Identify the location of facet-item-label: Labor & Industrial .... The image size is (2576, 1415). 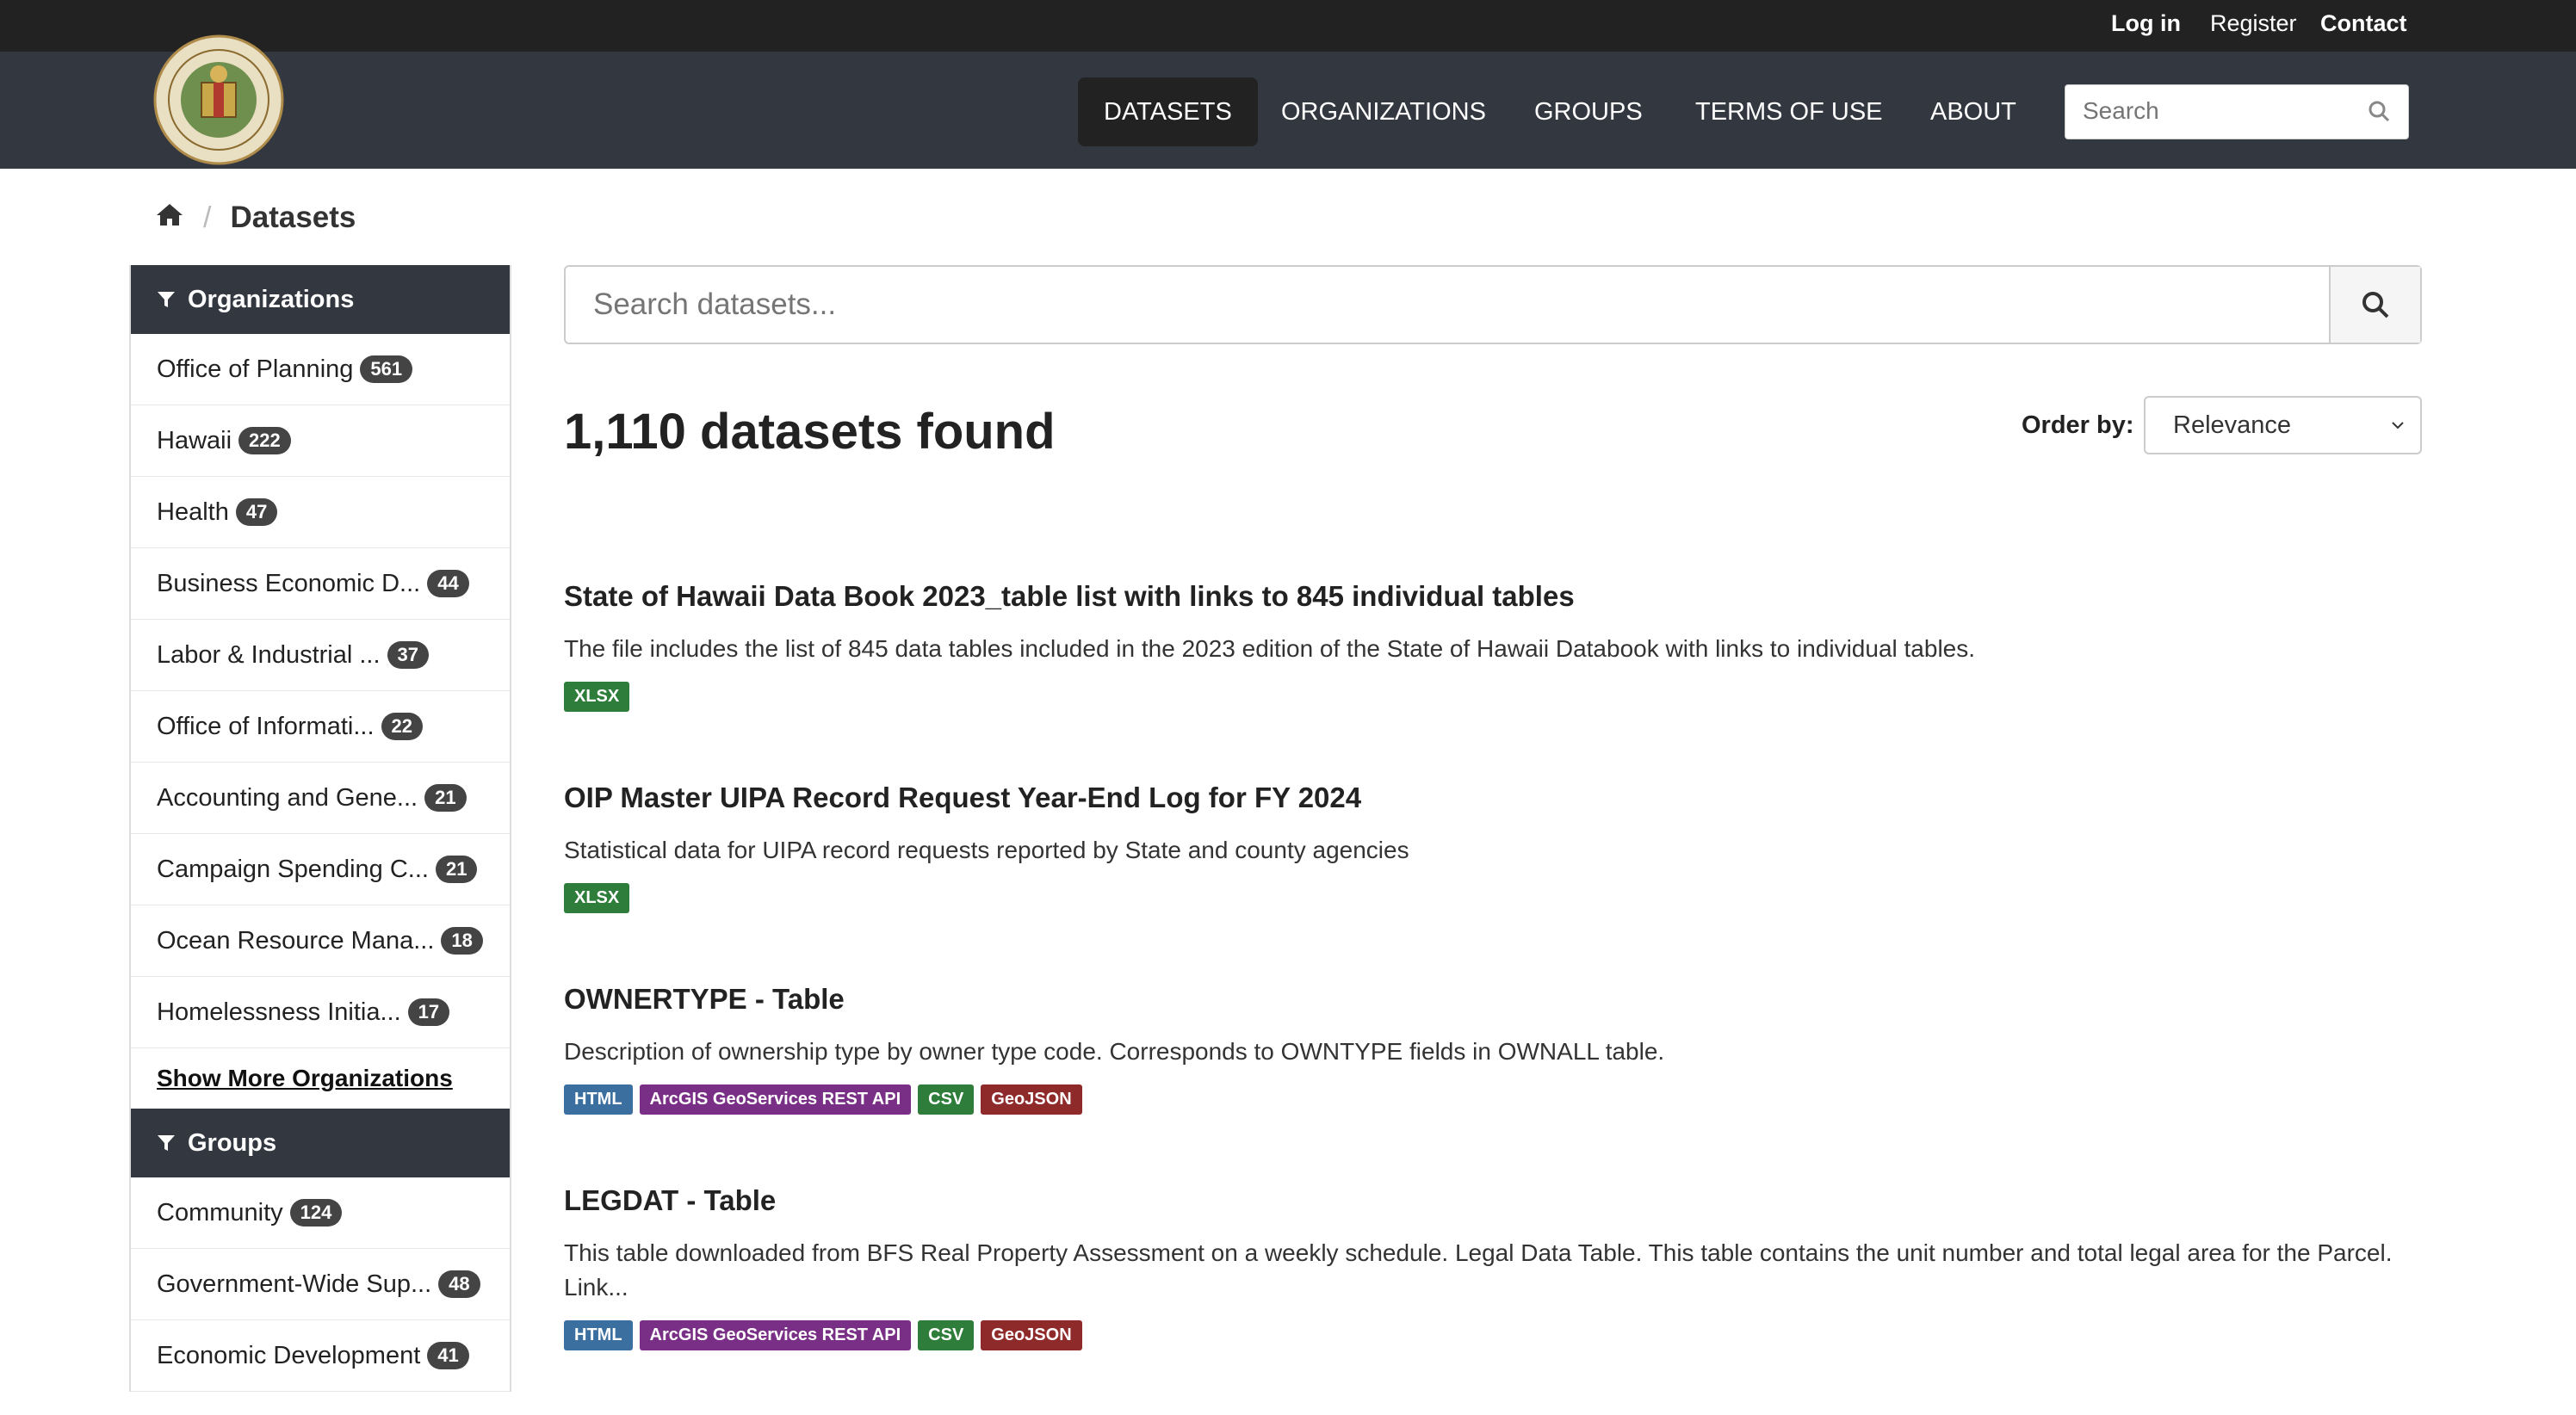
(269, 655).